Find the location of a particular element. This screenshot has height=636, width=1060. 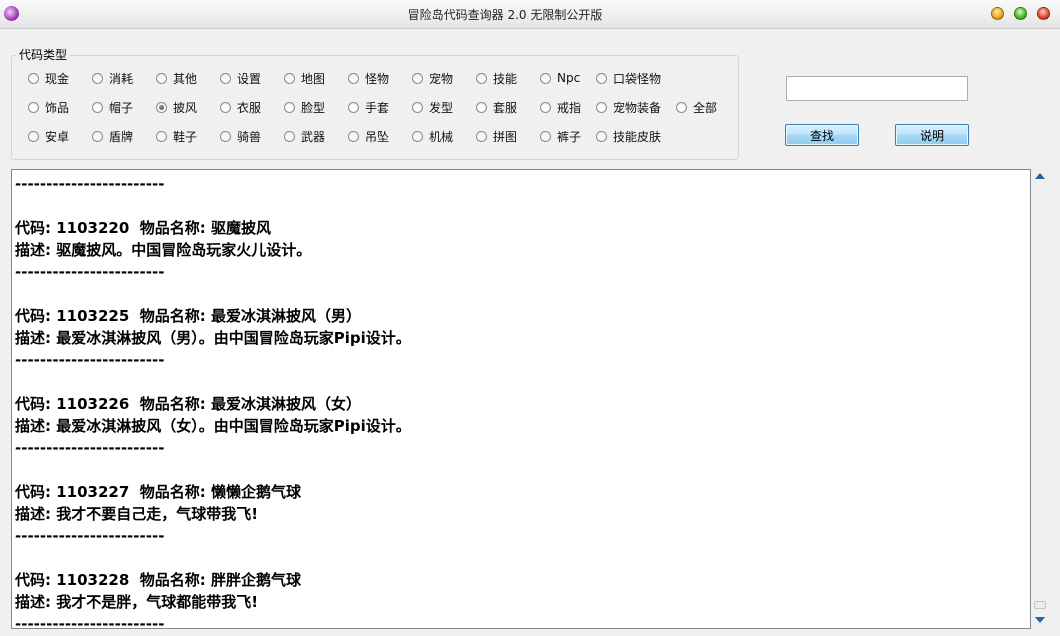

radio-option: 裤子 is located at coordinates (560, 136).